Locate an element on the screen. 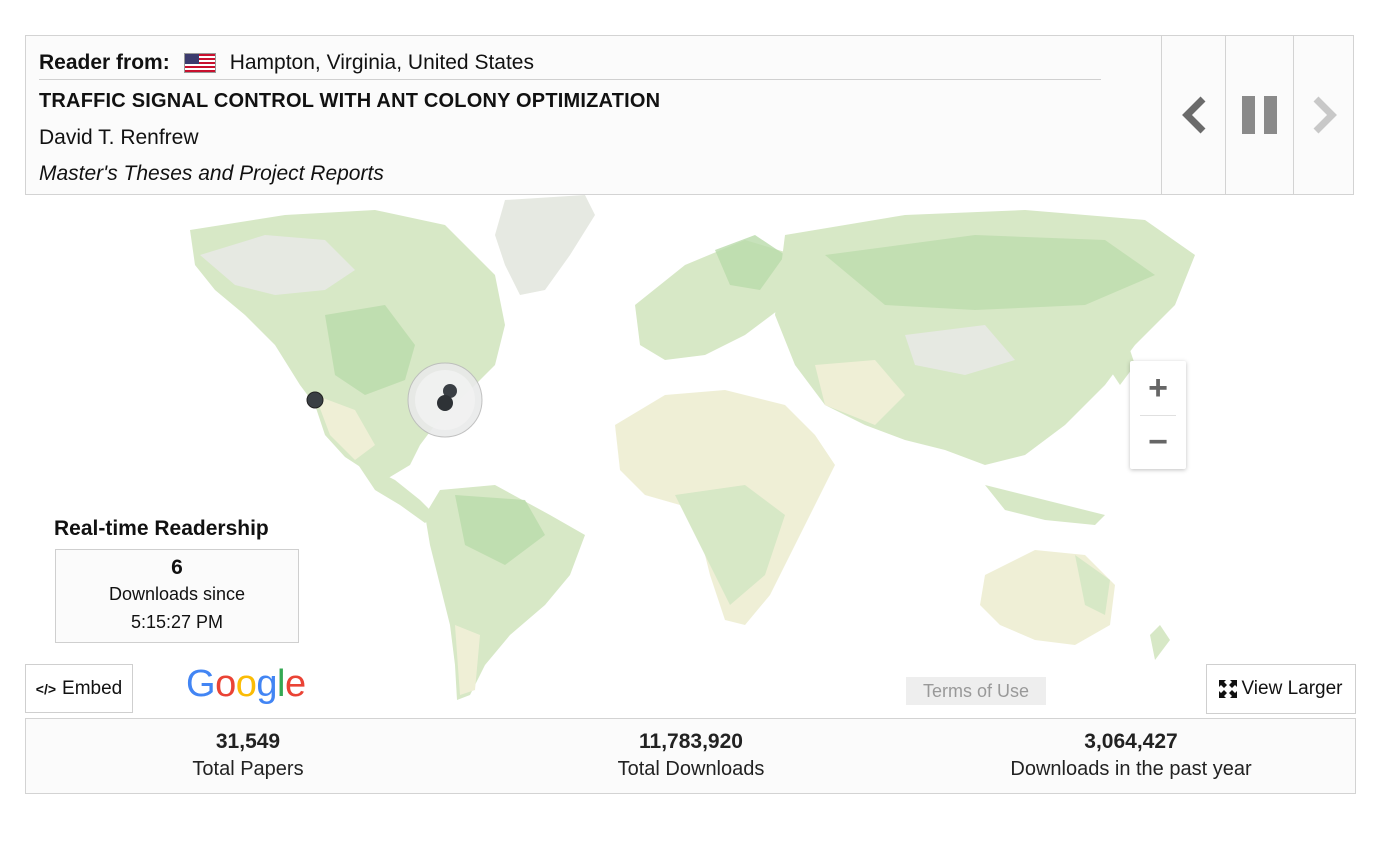  realtime-title: Real-time Readership is located at coordinates (161, 528).